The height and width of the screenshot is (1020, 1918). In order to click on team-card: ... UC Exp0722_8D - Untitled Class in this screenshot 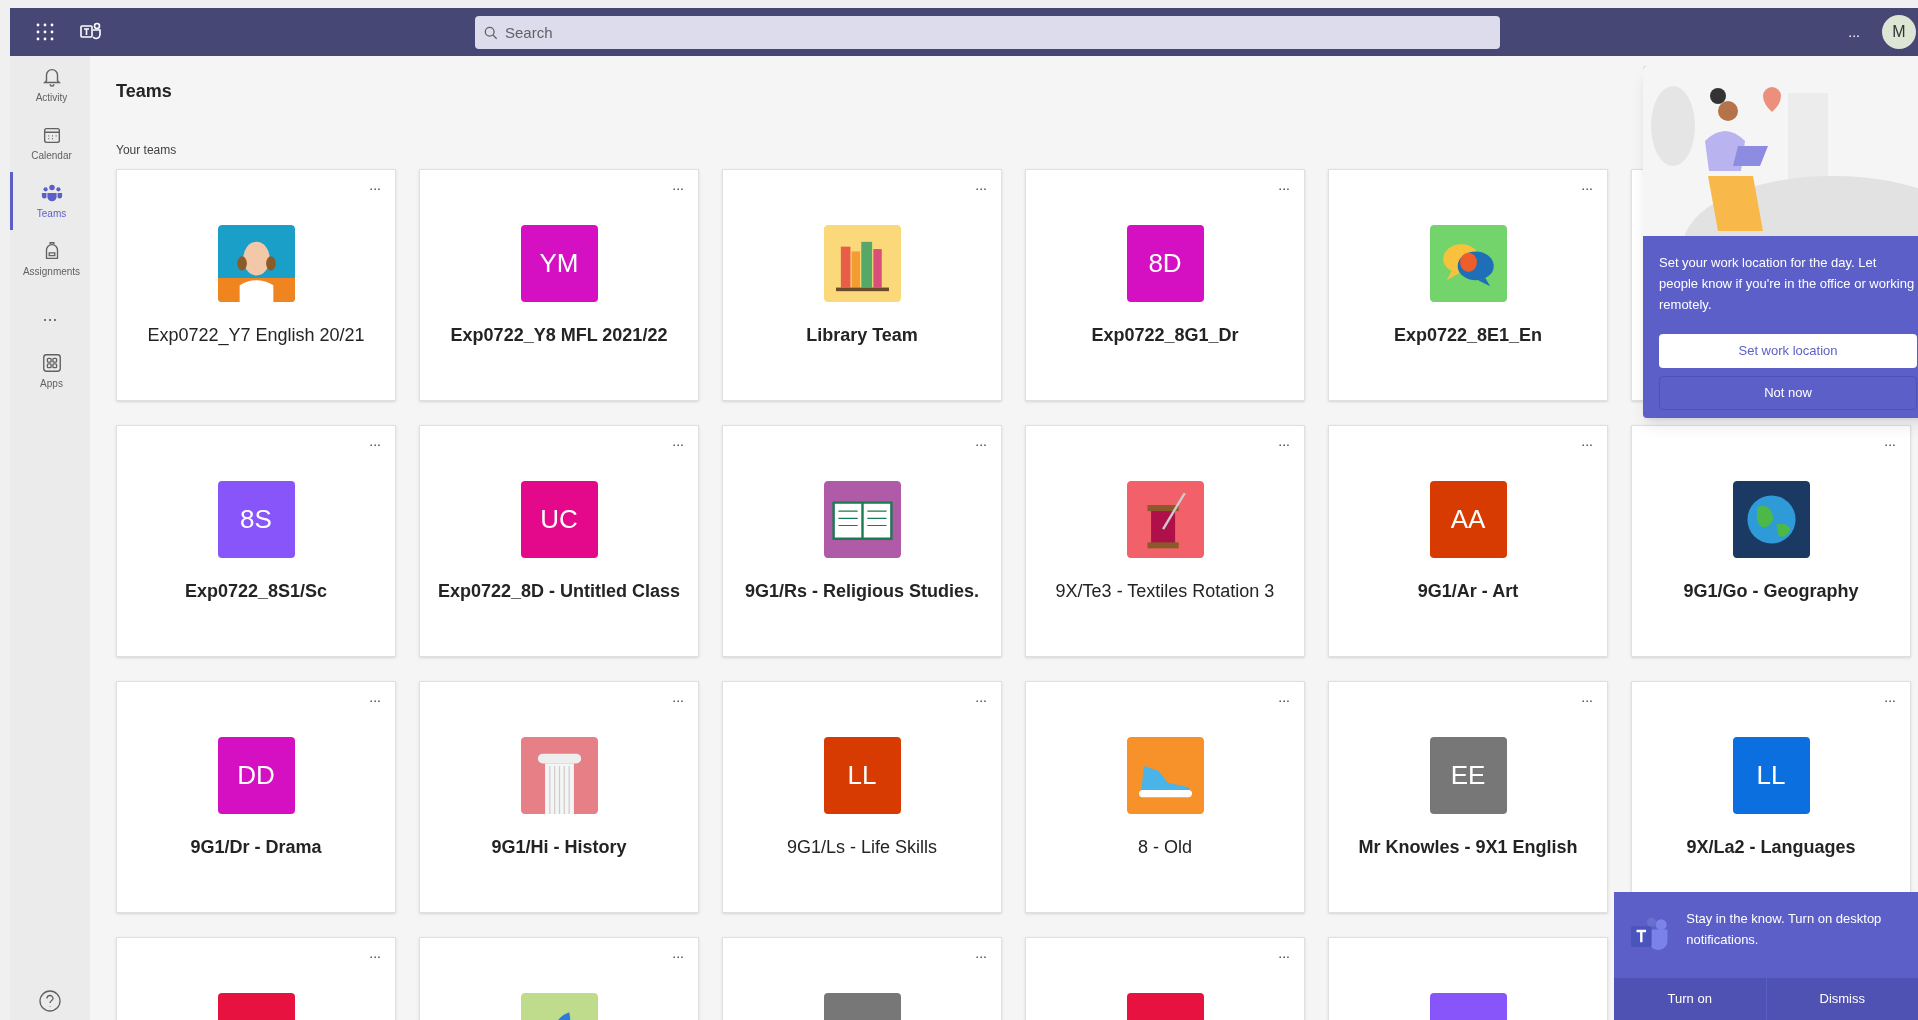, I will do `click(559, 541)`.